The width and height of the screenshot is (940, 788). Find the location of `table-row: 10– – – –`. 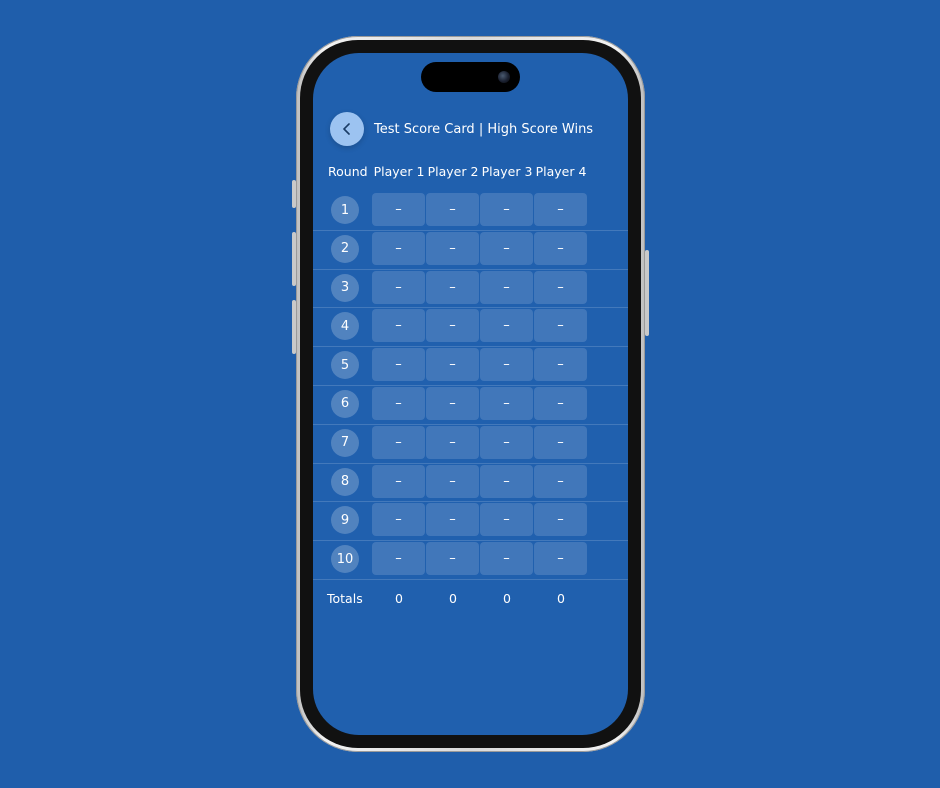

table-row: 10– – – – is located at coordinates (470, 560).